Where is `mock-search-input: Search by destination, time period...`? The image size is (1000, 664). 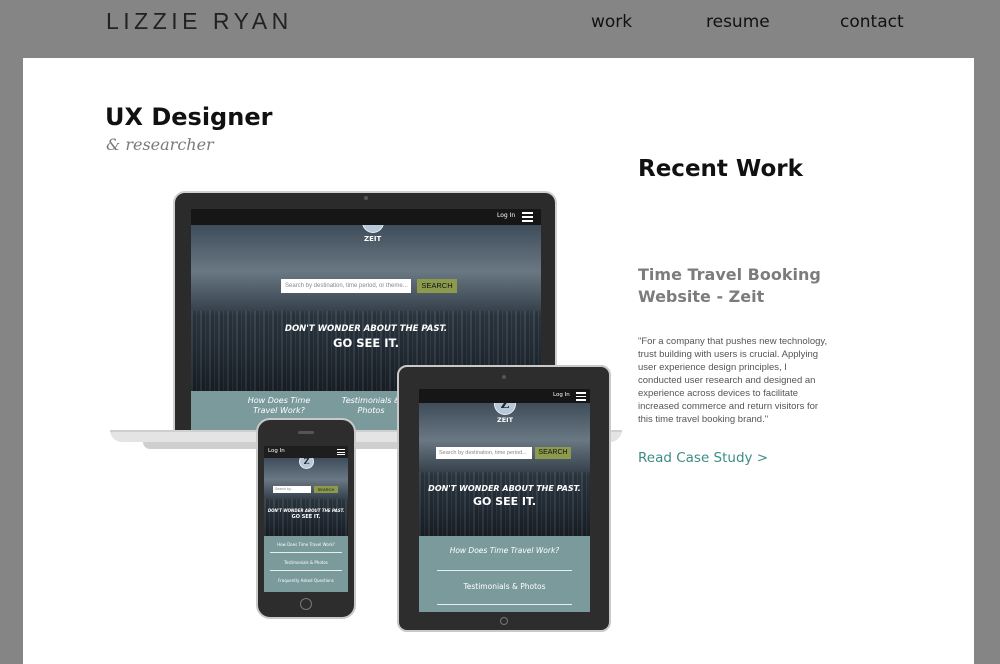
mock-search-input: Search by destination, time period... is located at coordinates (484, 453).